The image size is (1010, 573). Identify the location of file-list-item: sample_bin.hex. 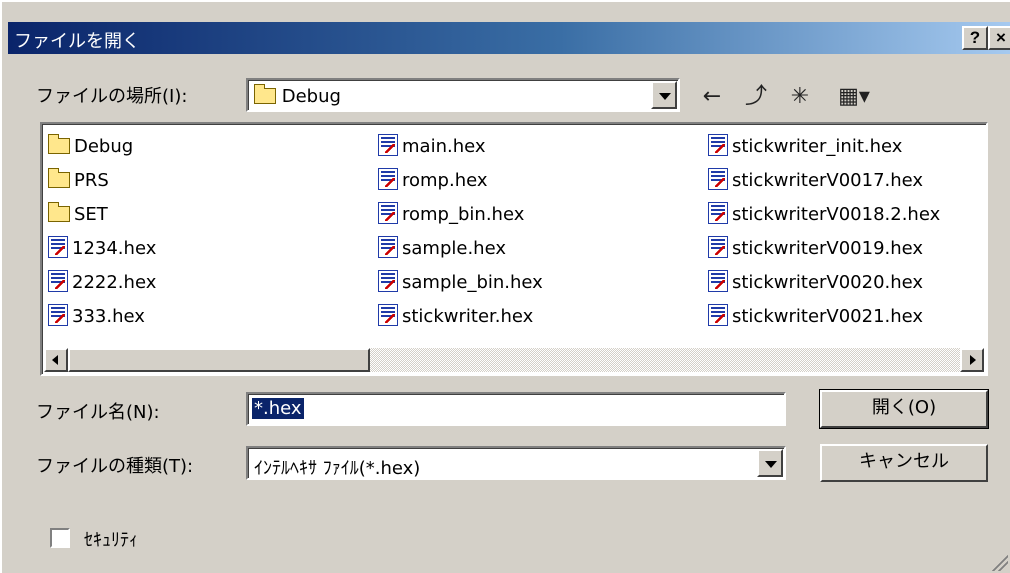
(460, 285).